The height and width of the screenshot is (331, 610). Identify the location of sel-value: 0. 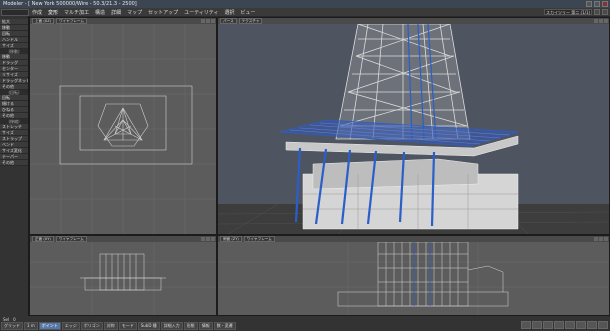
(14, 319).